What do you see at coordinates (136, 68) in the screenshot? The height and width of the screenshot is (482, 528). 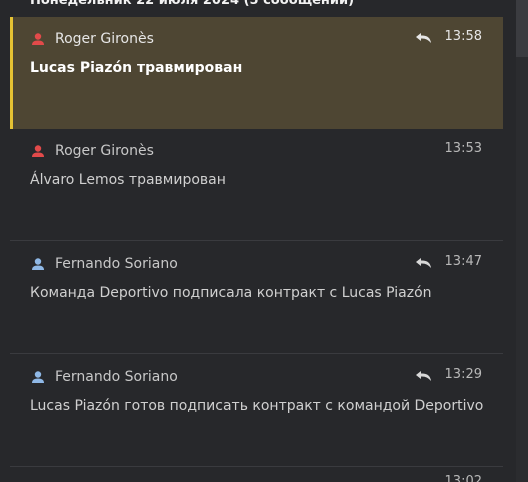 I see `message-subject: Lucas Piazón травмирован` at bounding box center [136, 68].